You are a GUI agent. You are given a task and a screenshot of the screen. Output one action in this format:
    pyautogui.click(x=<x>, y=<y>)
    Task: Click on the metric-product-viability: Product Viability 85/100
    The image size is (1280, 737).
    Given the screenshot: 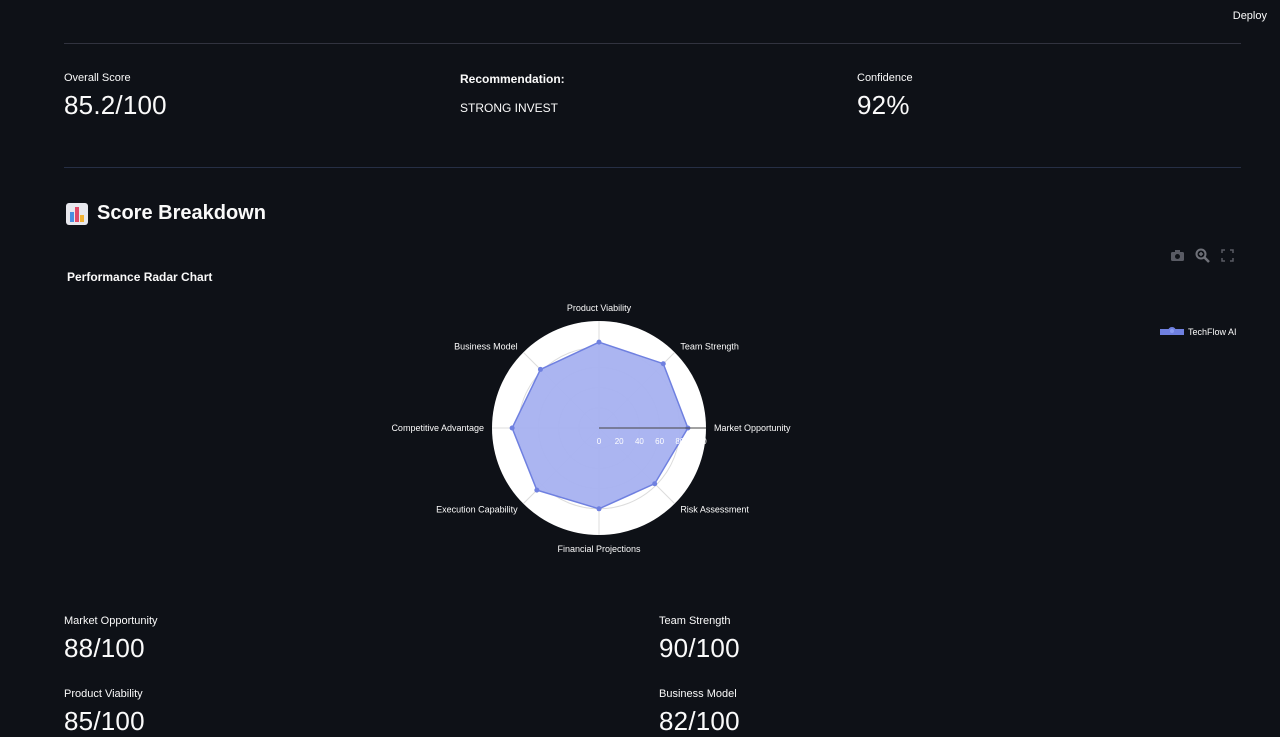 What is the action you would take?
    pyautogui.click(x=104, y=712)
    